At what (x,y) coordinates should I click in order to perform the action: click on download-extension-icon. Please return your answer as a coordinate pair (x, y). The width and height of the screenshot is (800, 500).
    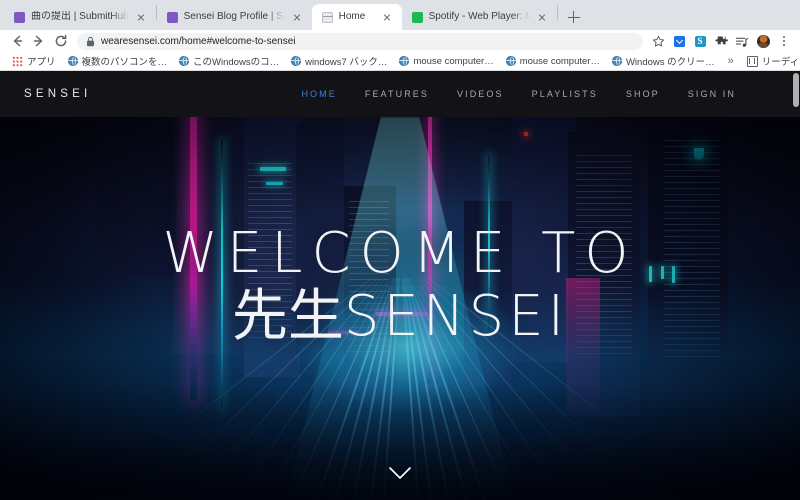
    Looking at the image, I should click on (679, 41).